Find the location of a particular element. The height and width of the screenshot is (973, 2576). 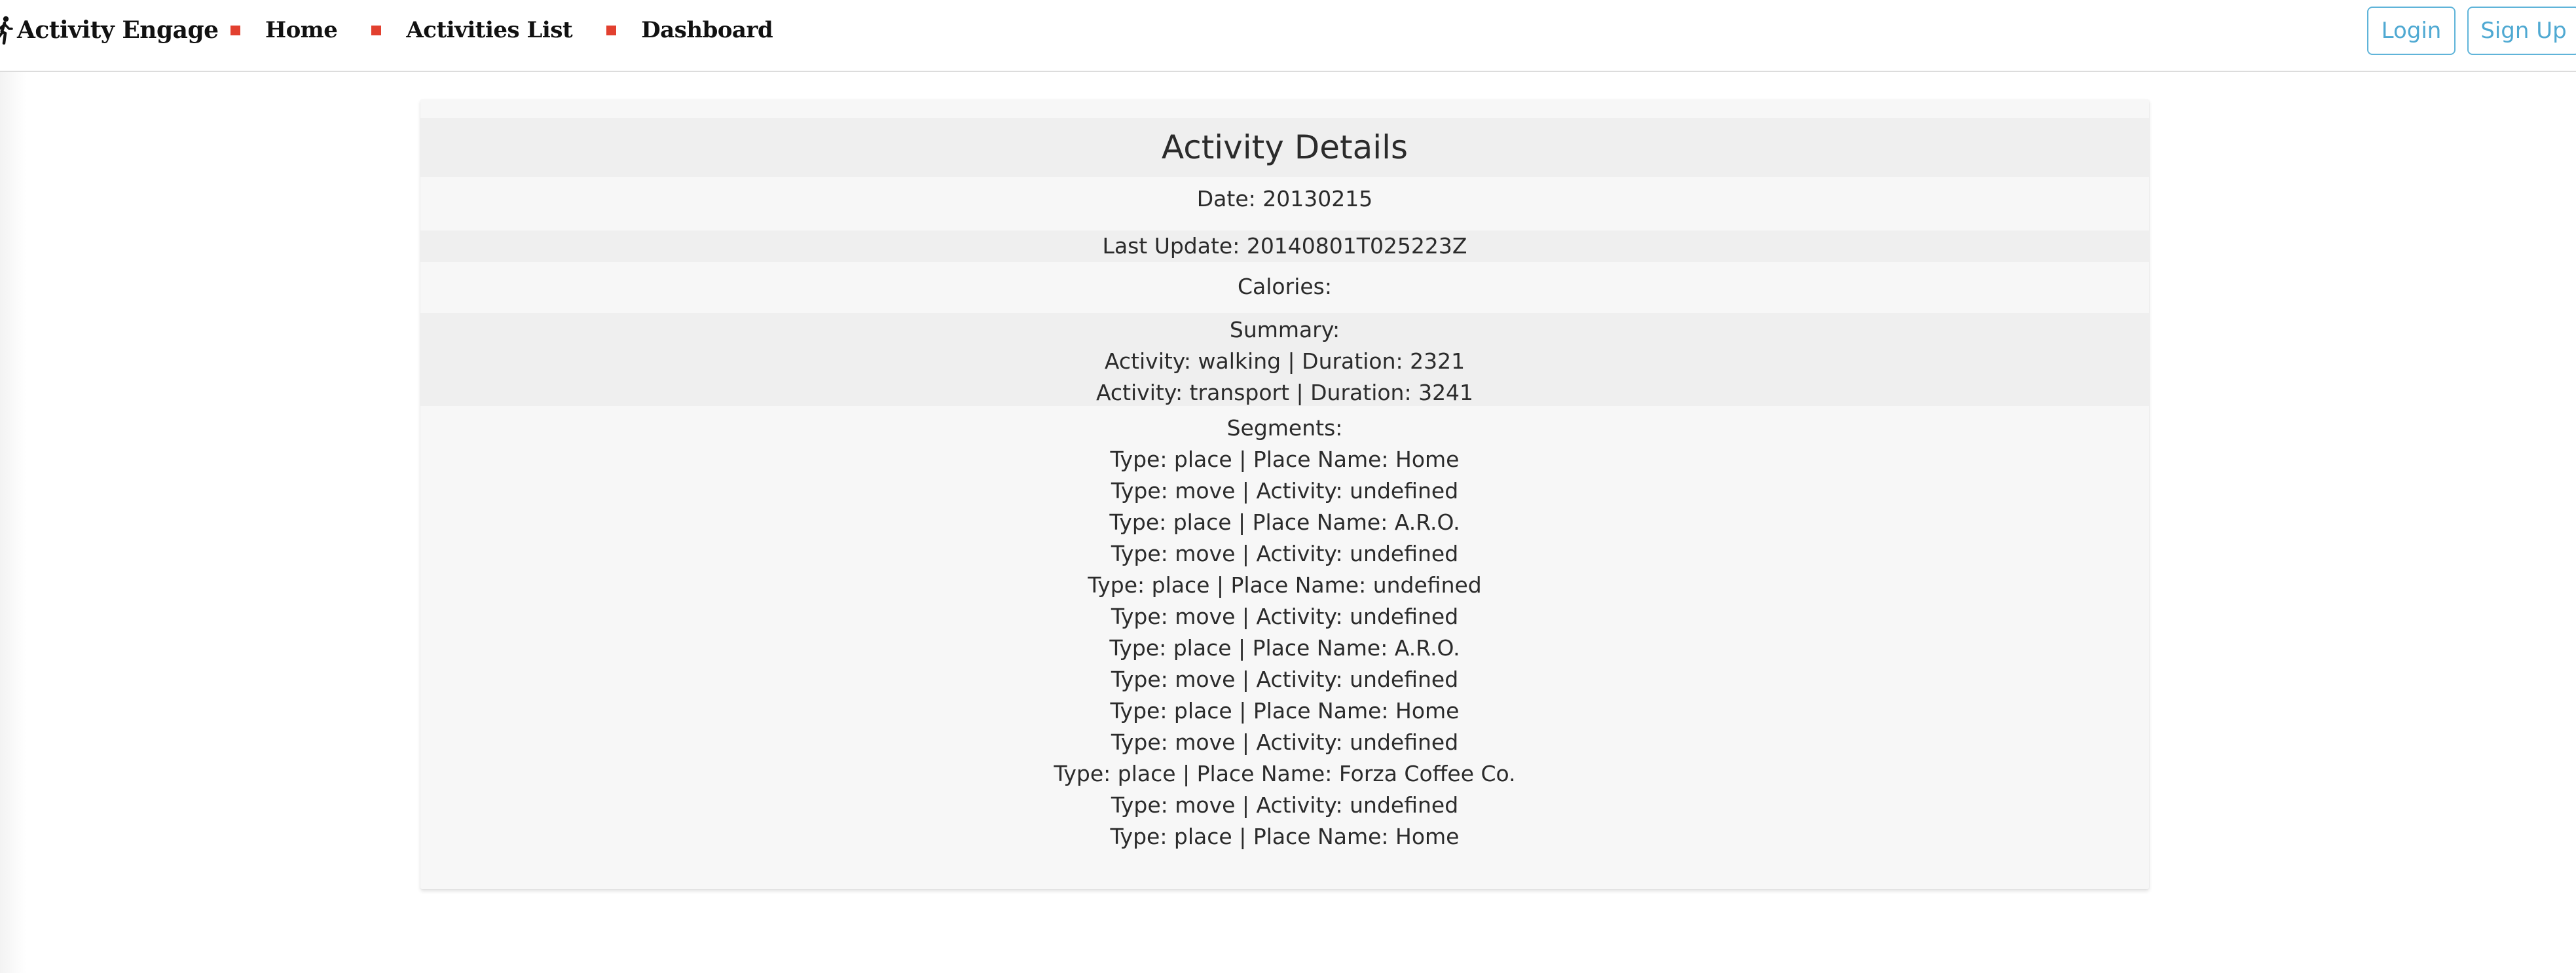

nav-link-activities-list: Activities List is located at coordinates (472, 30).